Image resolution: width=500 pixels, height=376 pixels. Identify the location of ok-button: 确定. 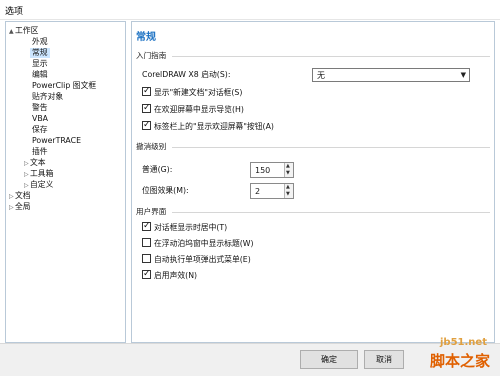
(329, 359).